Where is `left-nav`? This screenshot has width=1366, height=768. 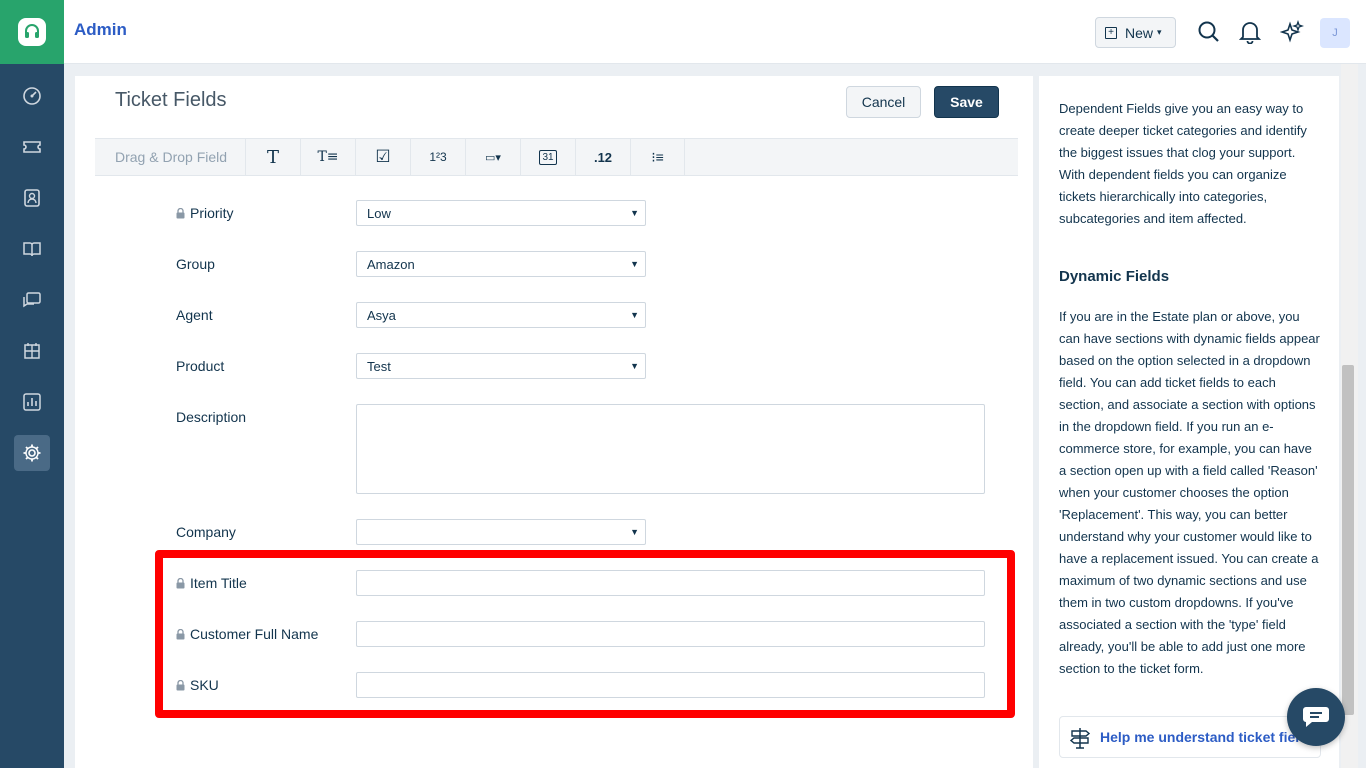
left-nav is located at coordinates (32, 384).